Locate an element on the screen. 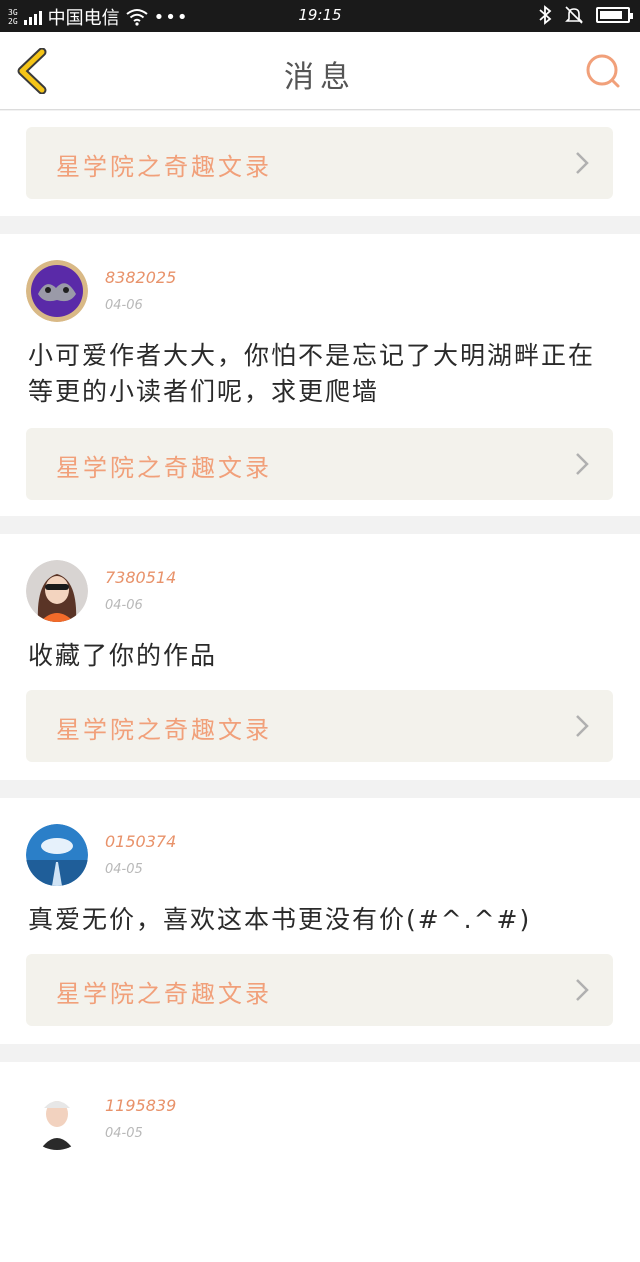 Image resolution: width=640 pixels, height=1262 pixels. message-text: 收藏了你的作品 is located at coordinates (123, 655).